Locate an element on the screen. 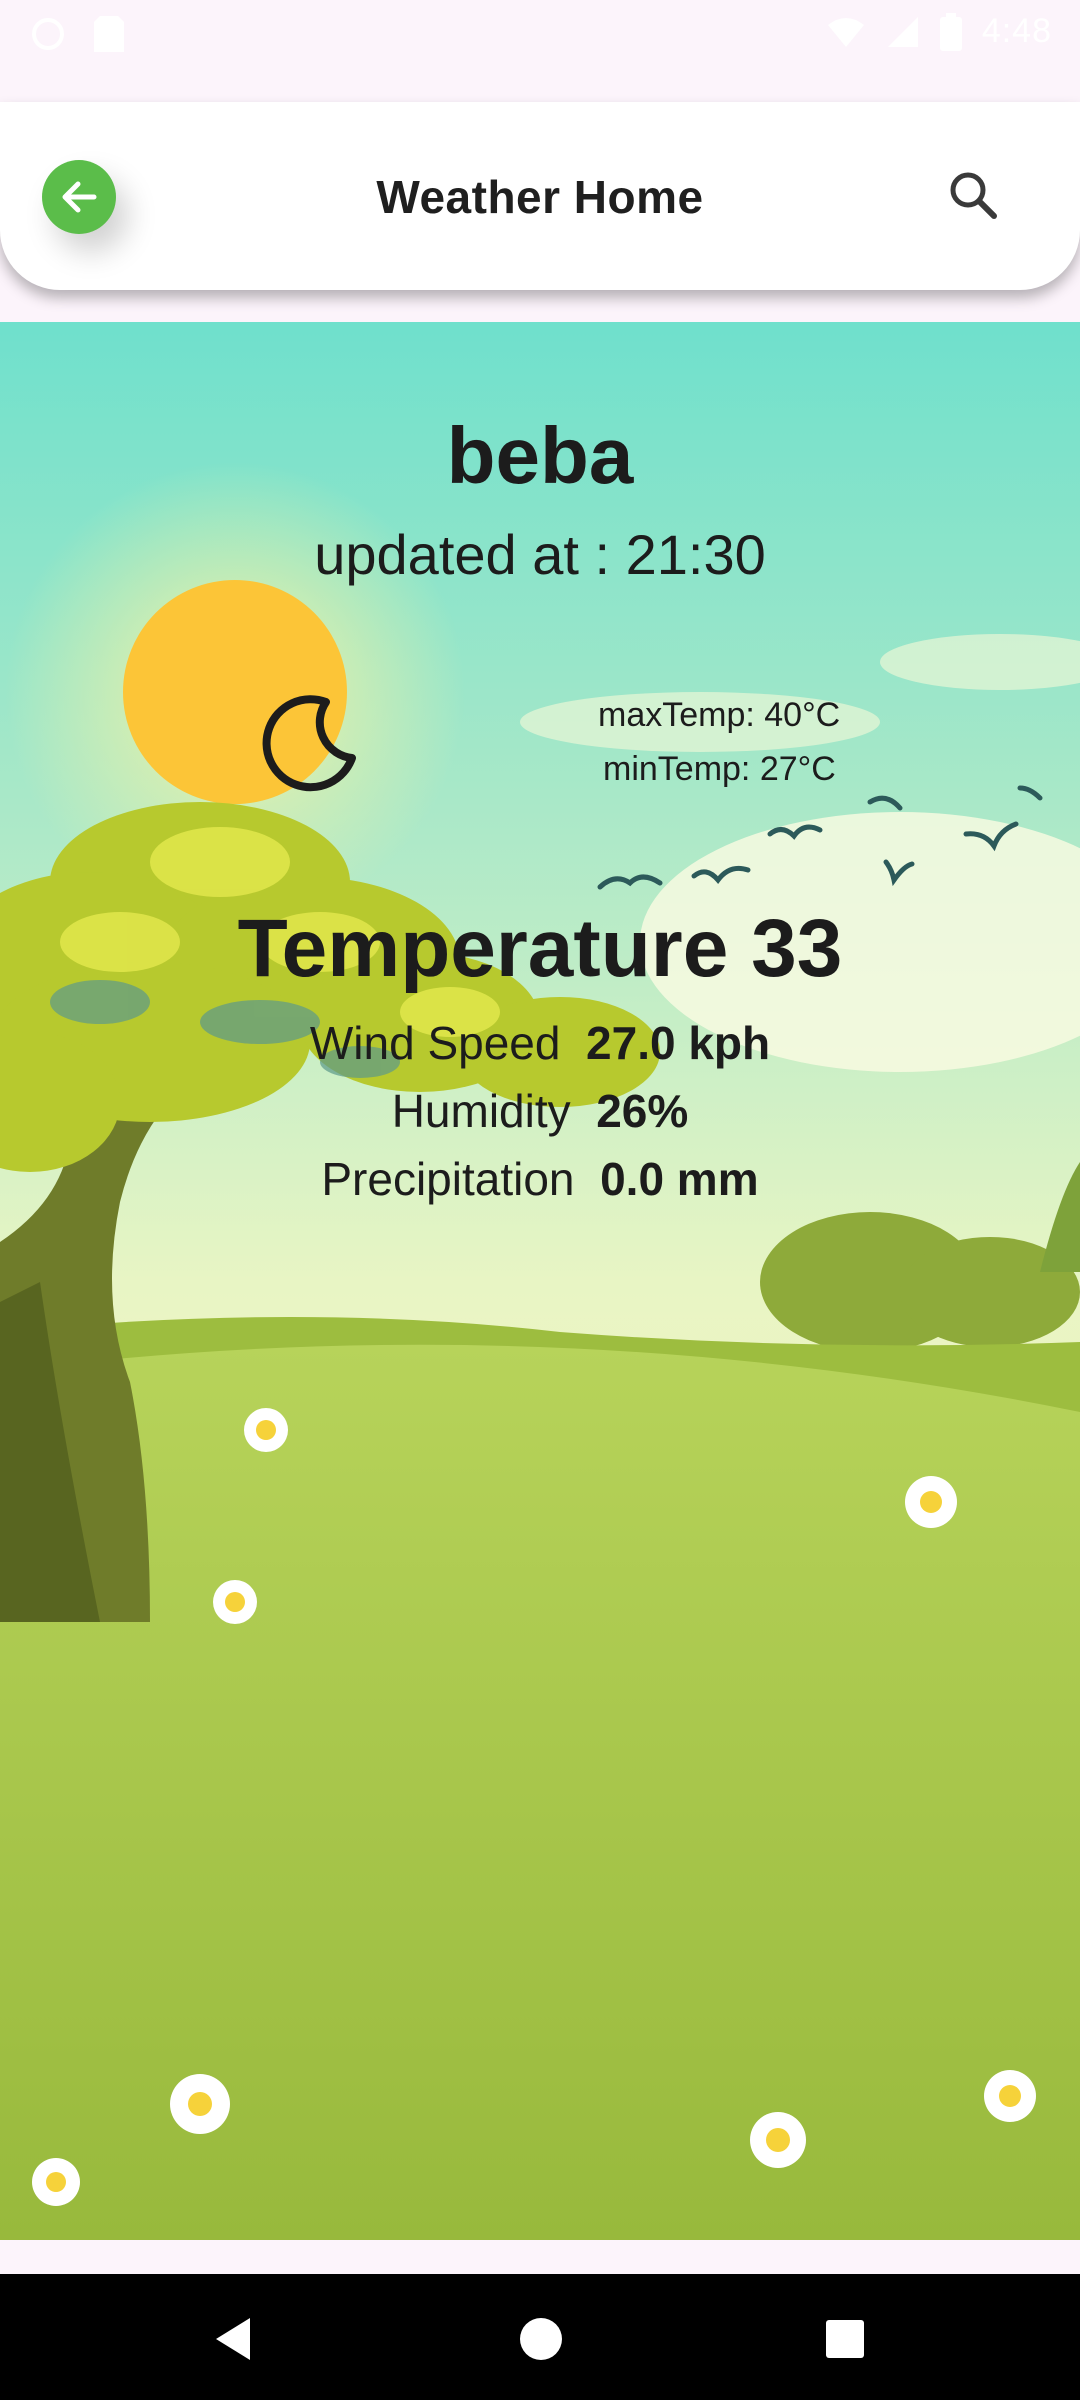 This screenshot has height=2400, width=1080. wind-speed-row: Wind Speed 27.0 kph is located at coordinates (540, 1043).